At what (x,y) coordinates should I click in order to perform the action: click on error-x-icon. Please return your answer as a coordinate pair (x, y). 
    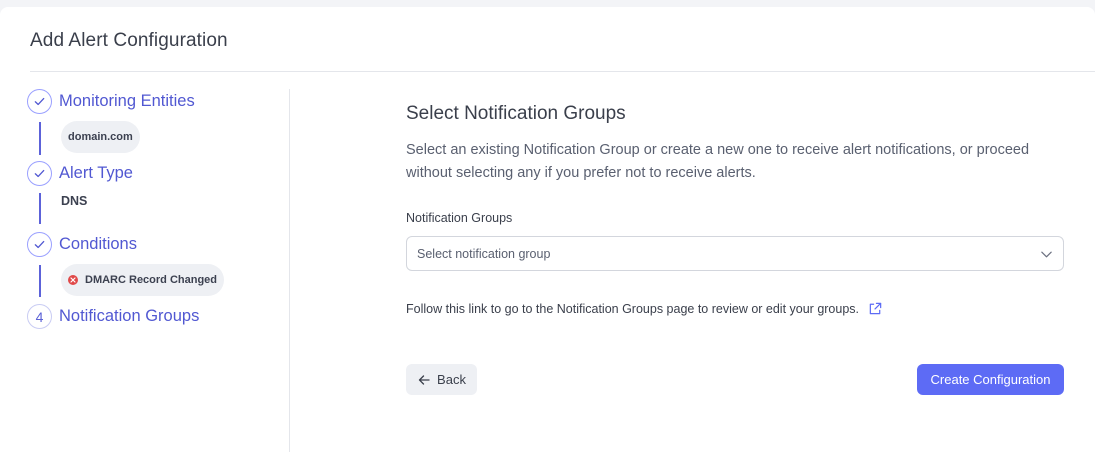
    Looking at the image, I should click on (73, 280).